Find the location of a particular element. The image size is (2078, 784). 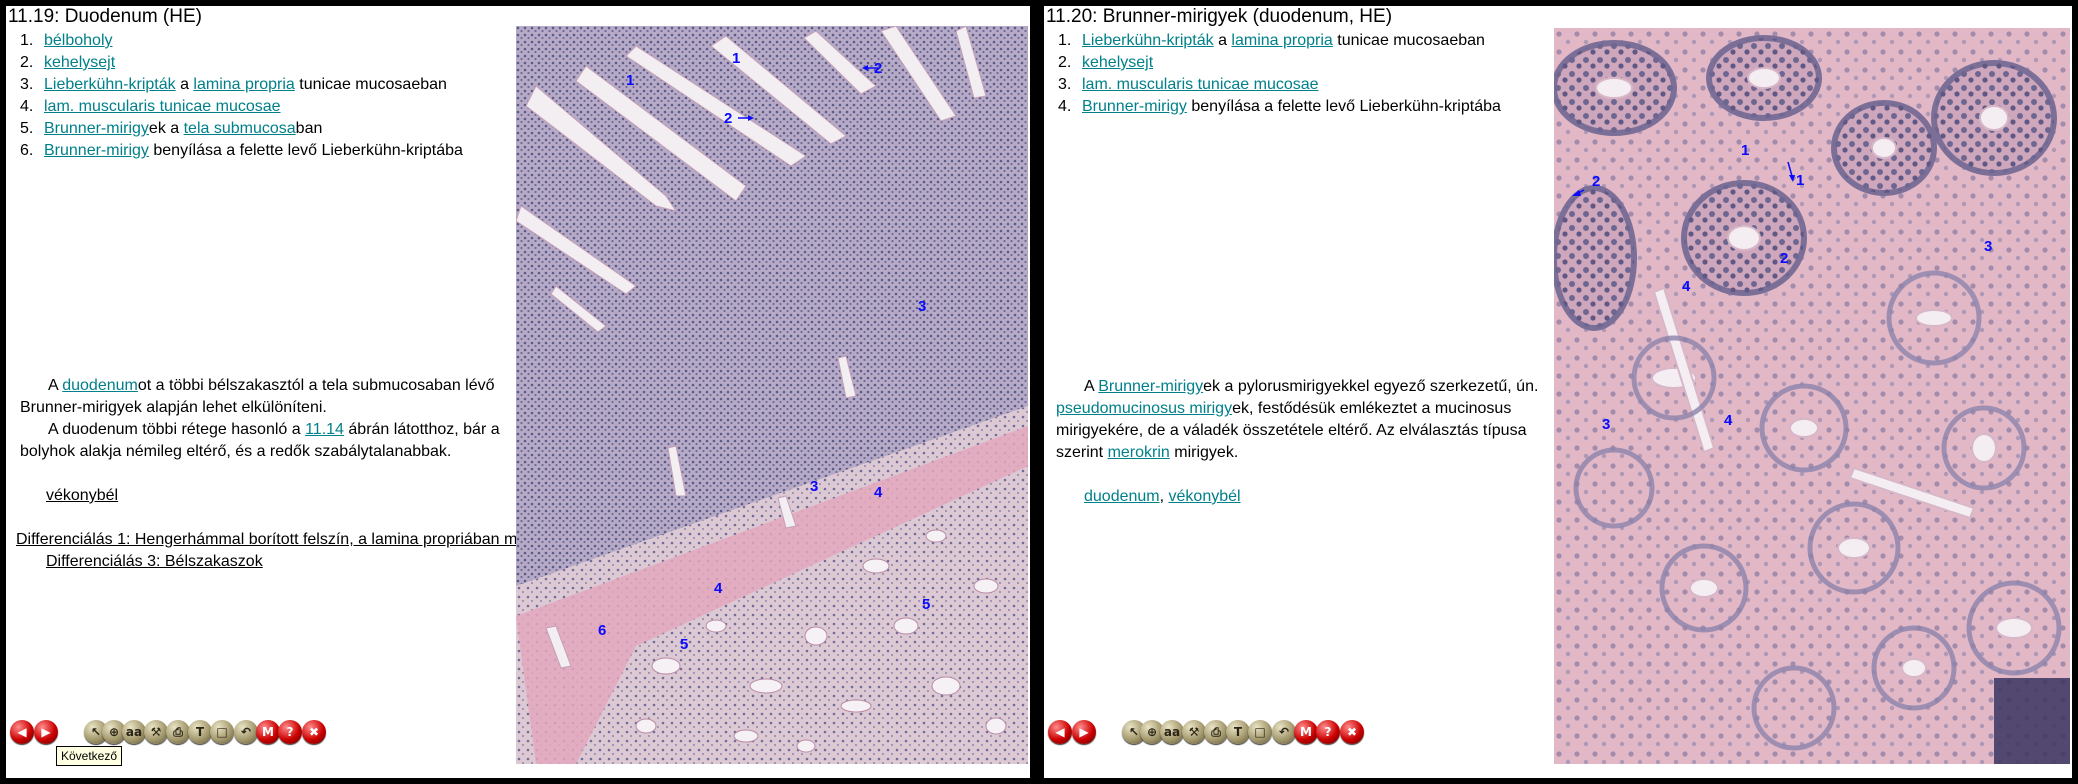

tooltip: Következő is located at coordinates (89, 756).